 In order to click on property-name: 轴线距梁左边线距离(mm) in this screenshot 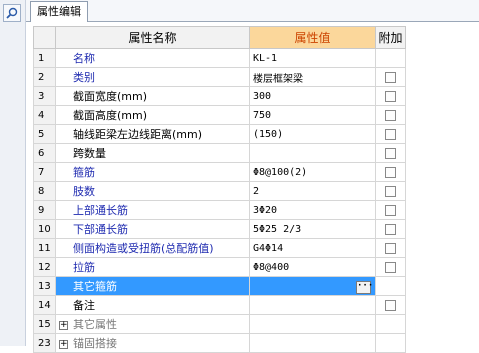, I will do `click(153, 134)`.